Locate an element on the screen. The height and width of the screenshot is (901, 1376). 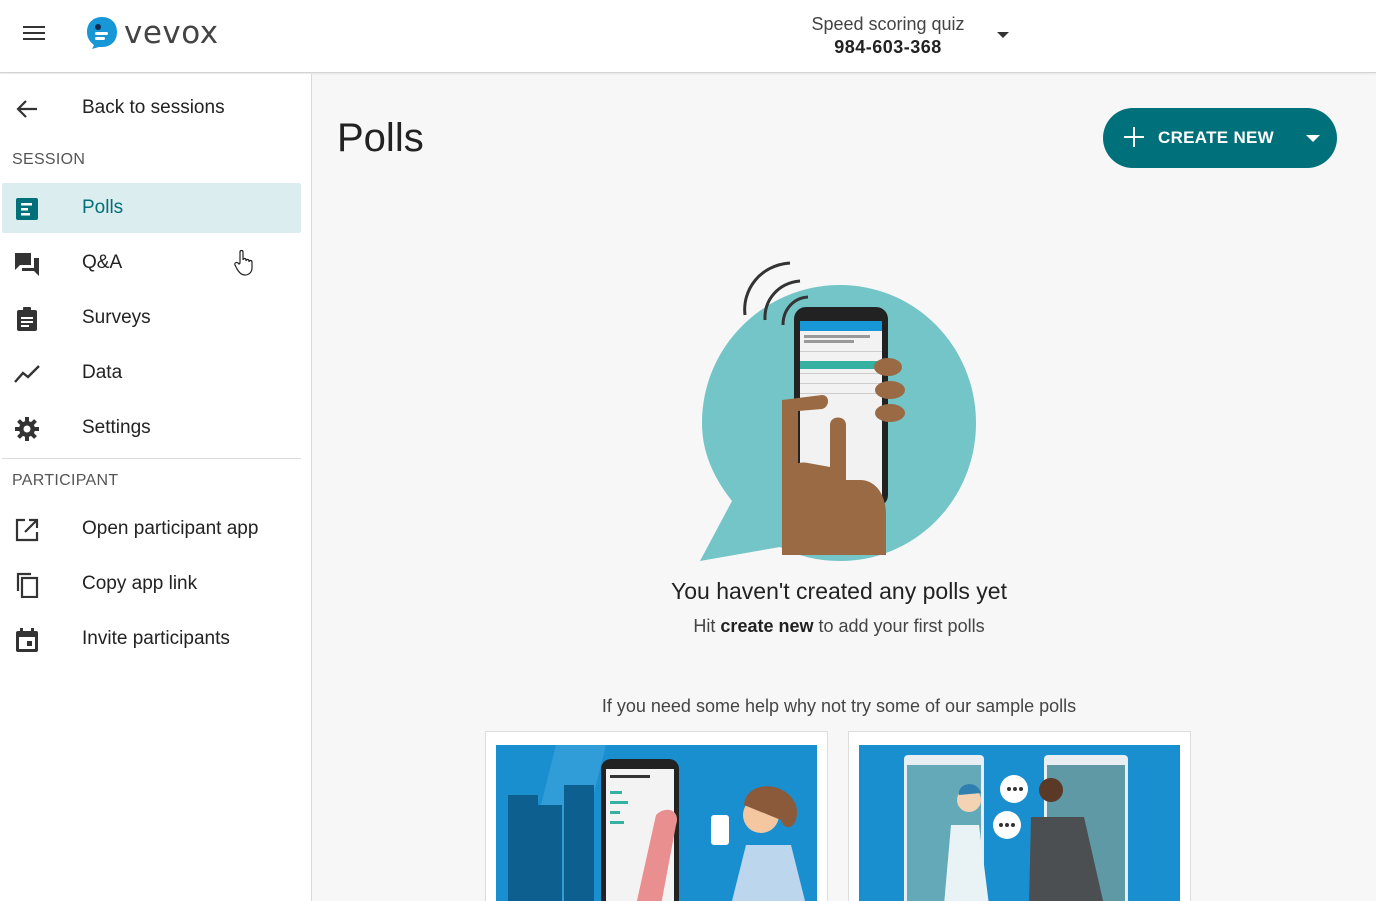
vevox-logo-mark is located at coordinates (102, 33).